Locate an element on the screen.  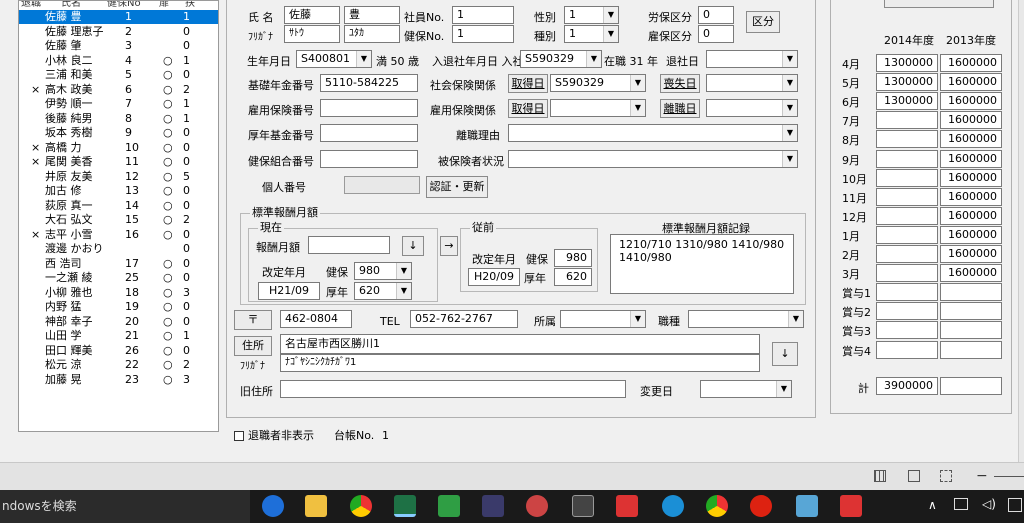
leave-button: 離職日 is located at coordinates (680, 108).